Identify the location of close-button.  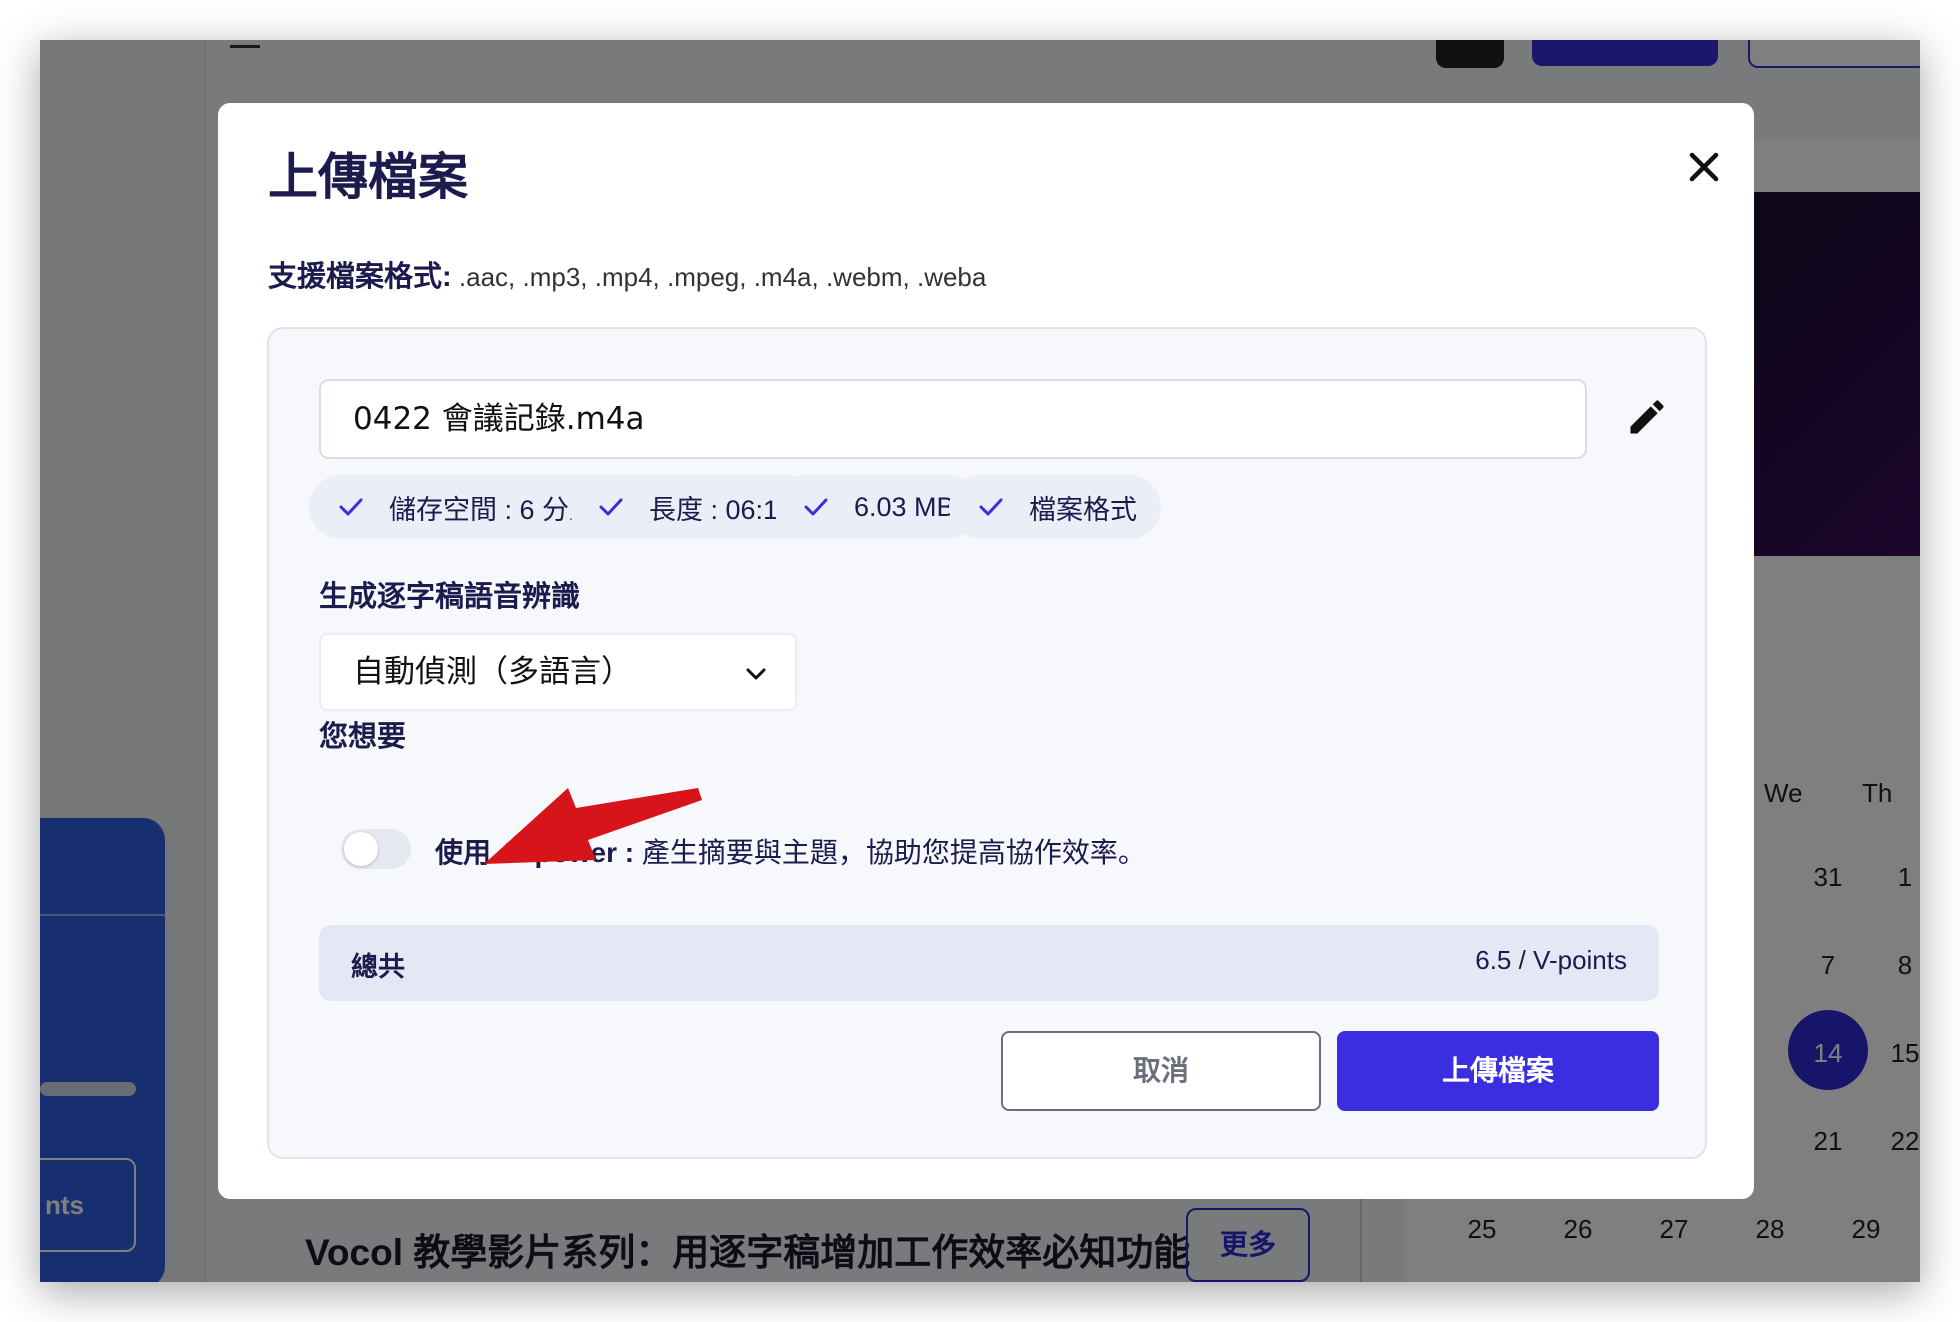
(1704, 167).